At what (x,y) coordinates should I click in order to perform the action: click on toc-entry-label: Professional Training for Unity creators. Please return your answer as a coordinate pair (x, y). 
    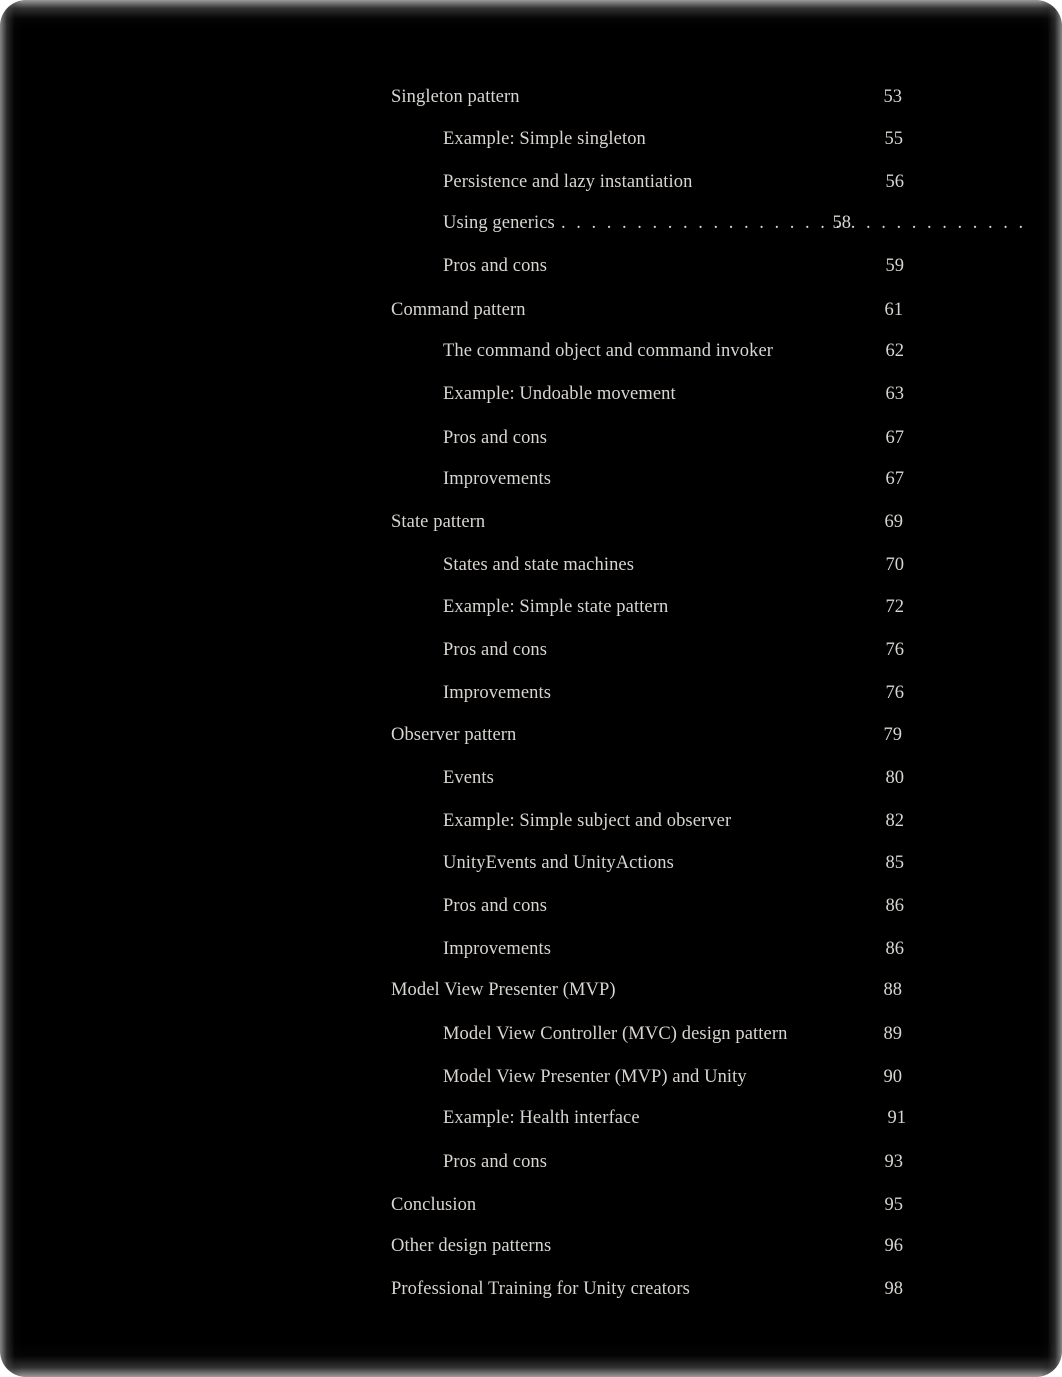
    Looking at the image, I should click on (540, 1289).